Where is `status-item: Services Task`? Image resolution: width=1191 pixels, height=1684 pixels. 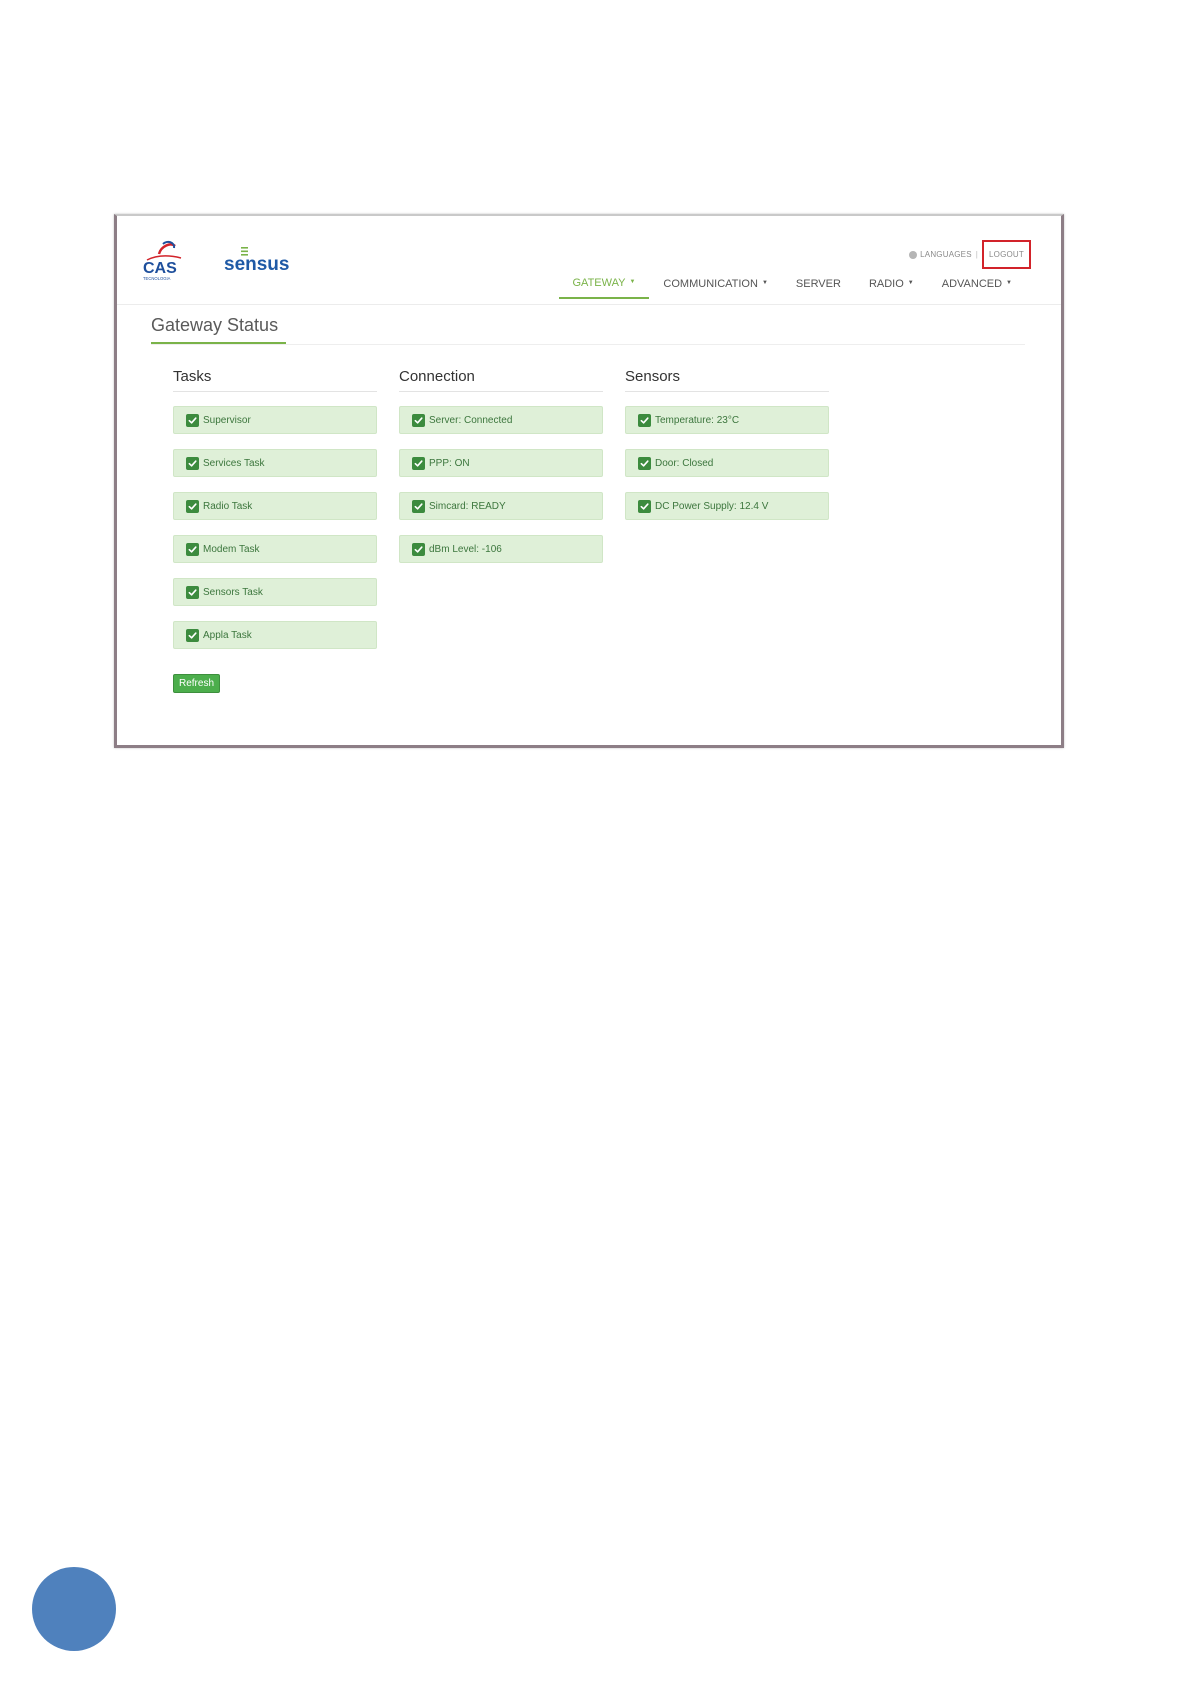 status-item: Services Task is located at coordinates (275, 463).